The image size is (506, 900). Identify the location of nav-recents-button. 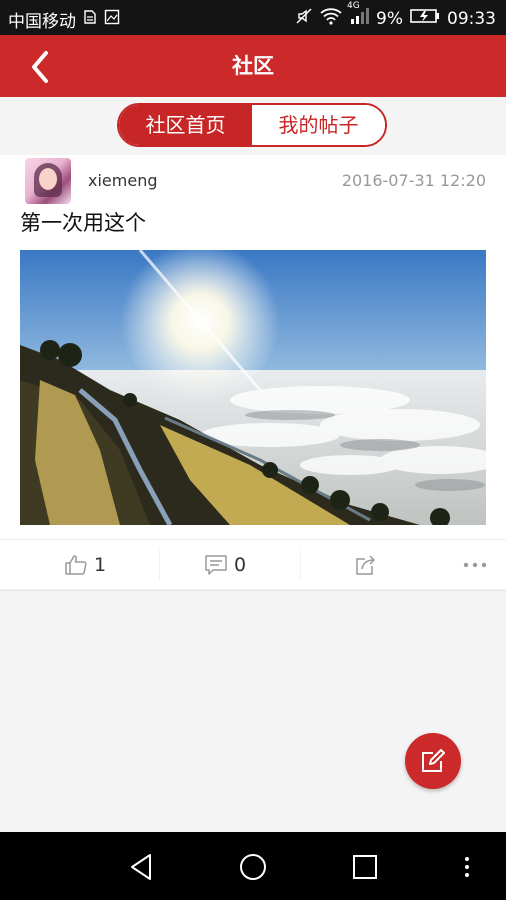
(365, 867).